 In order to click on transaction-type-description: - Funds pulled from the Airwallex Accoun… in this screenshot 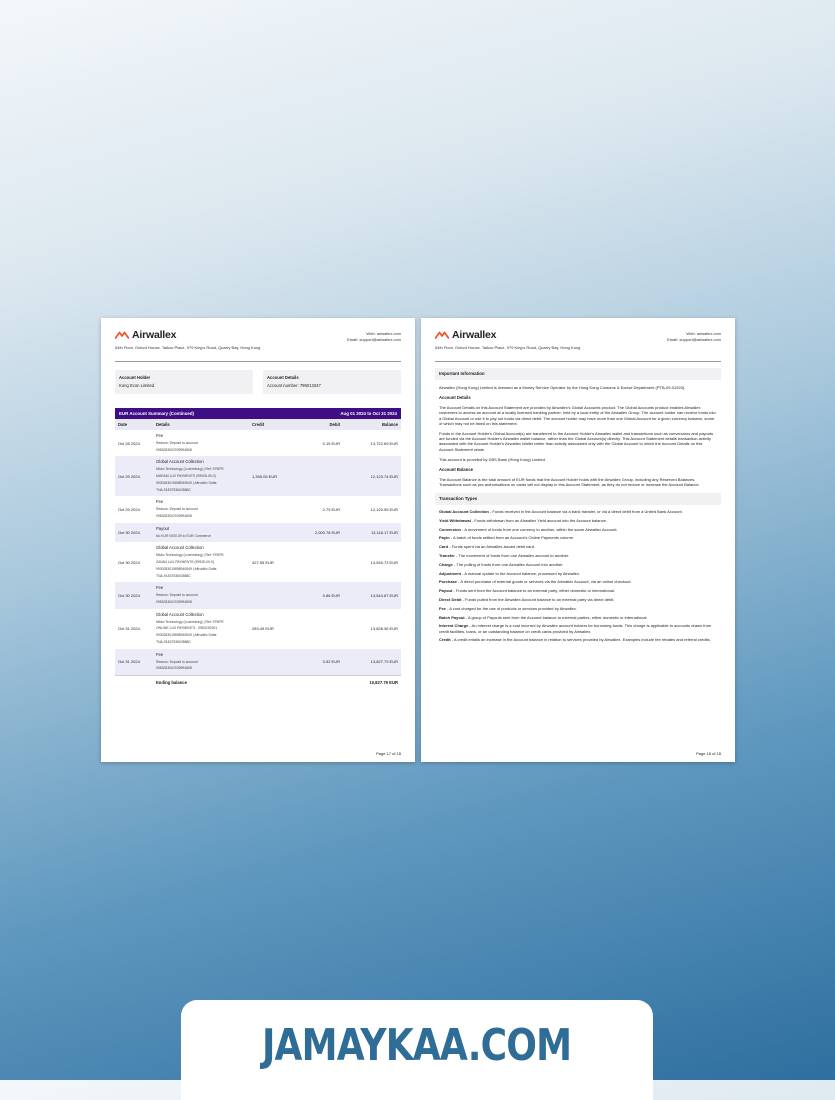, I will do `click(538, 599)`.